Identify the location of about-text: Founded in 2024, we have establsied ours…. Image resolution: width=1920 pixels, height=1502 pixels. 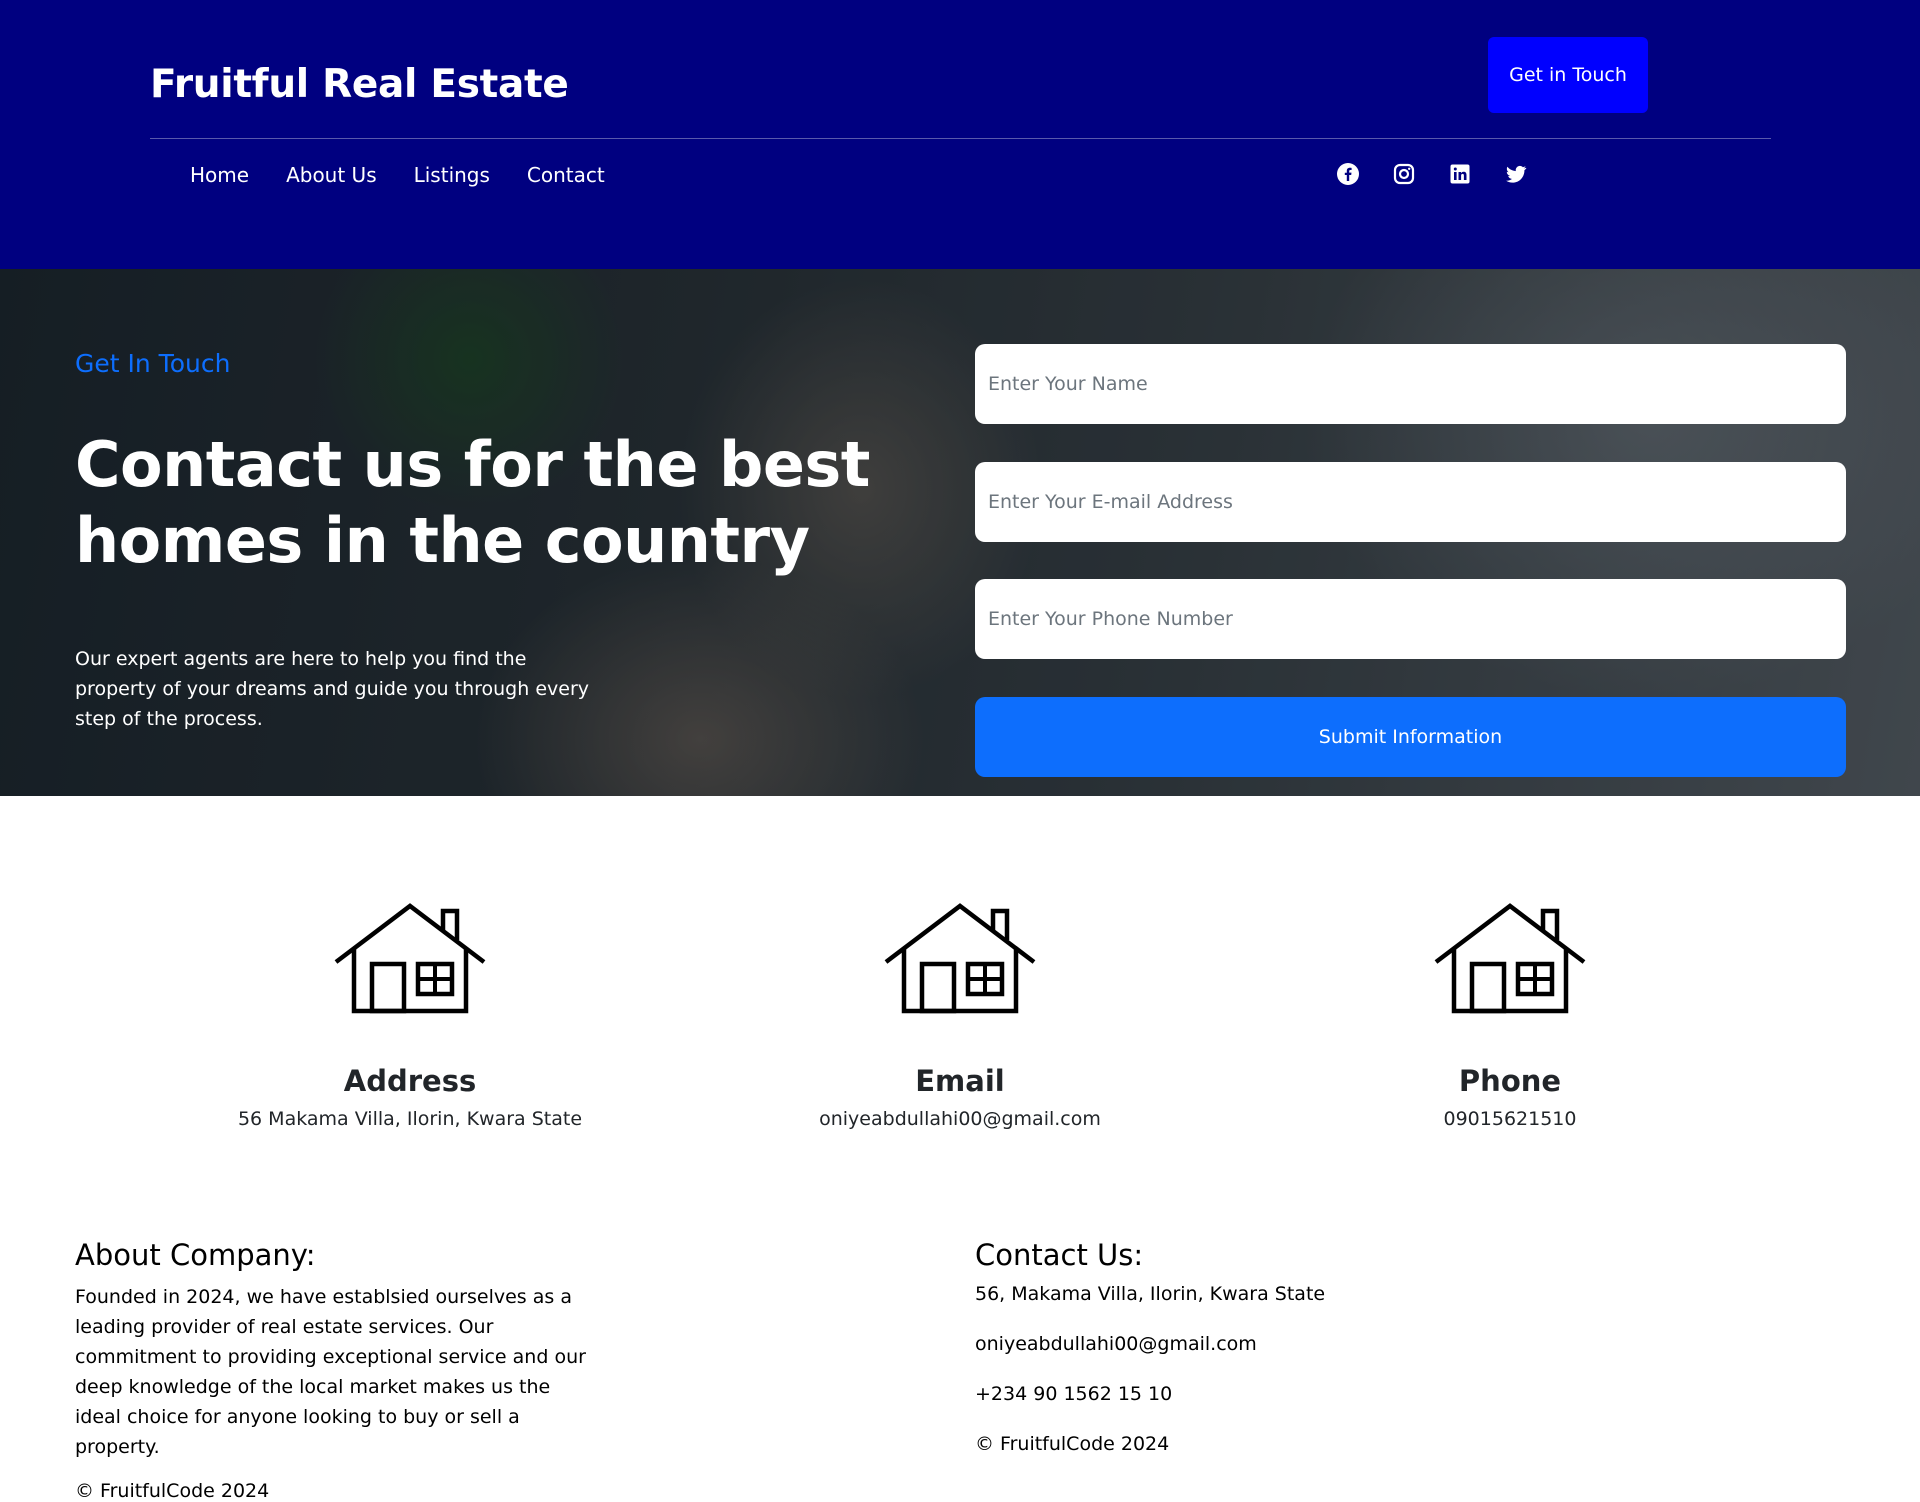
(330, 1372).